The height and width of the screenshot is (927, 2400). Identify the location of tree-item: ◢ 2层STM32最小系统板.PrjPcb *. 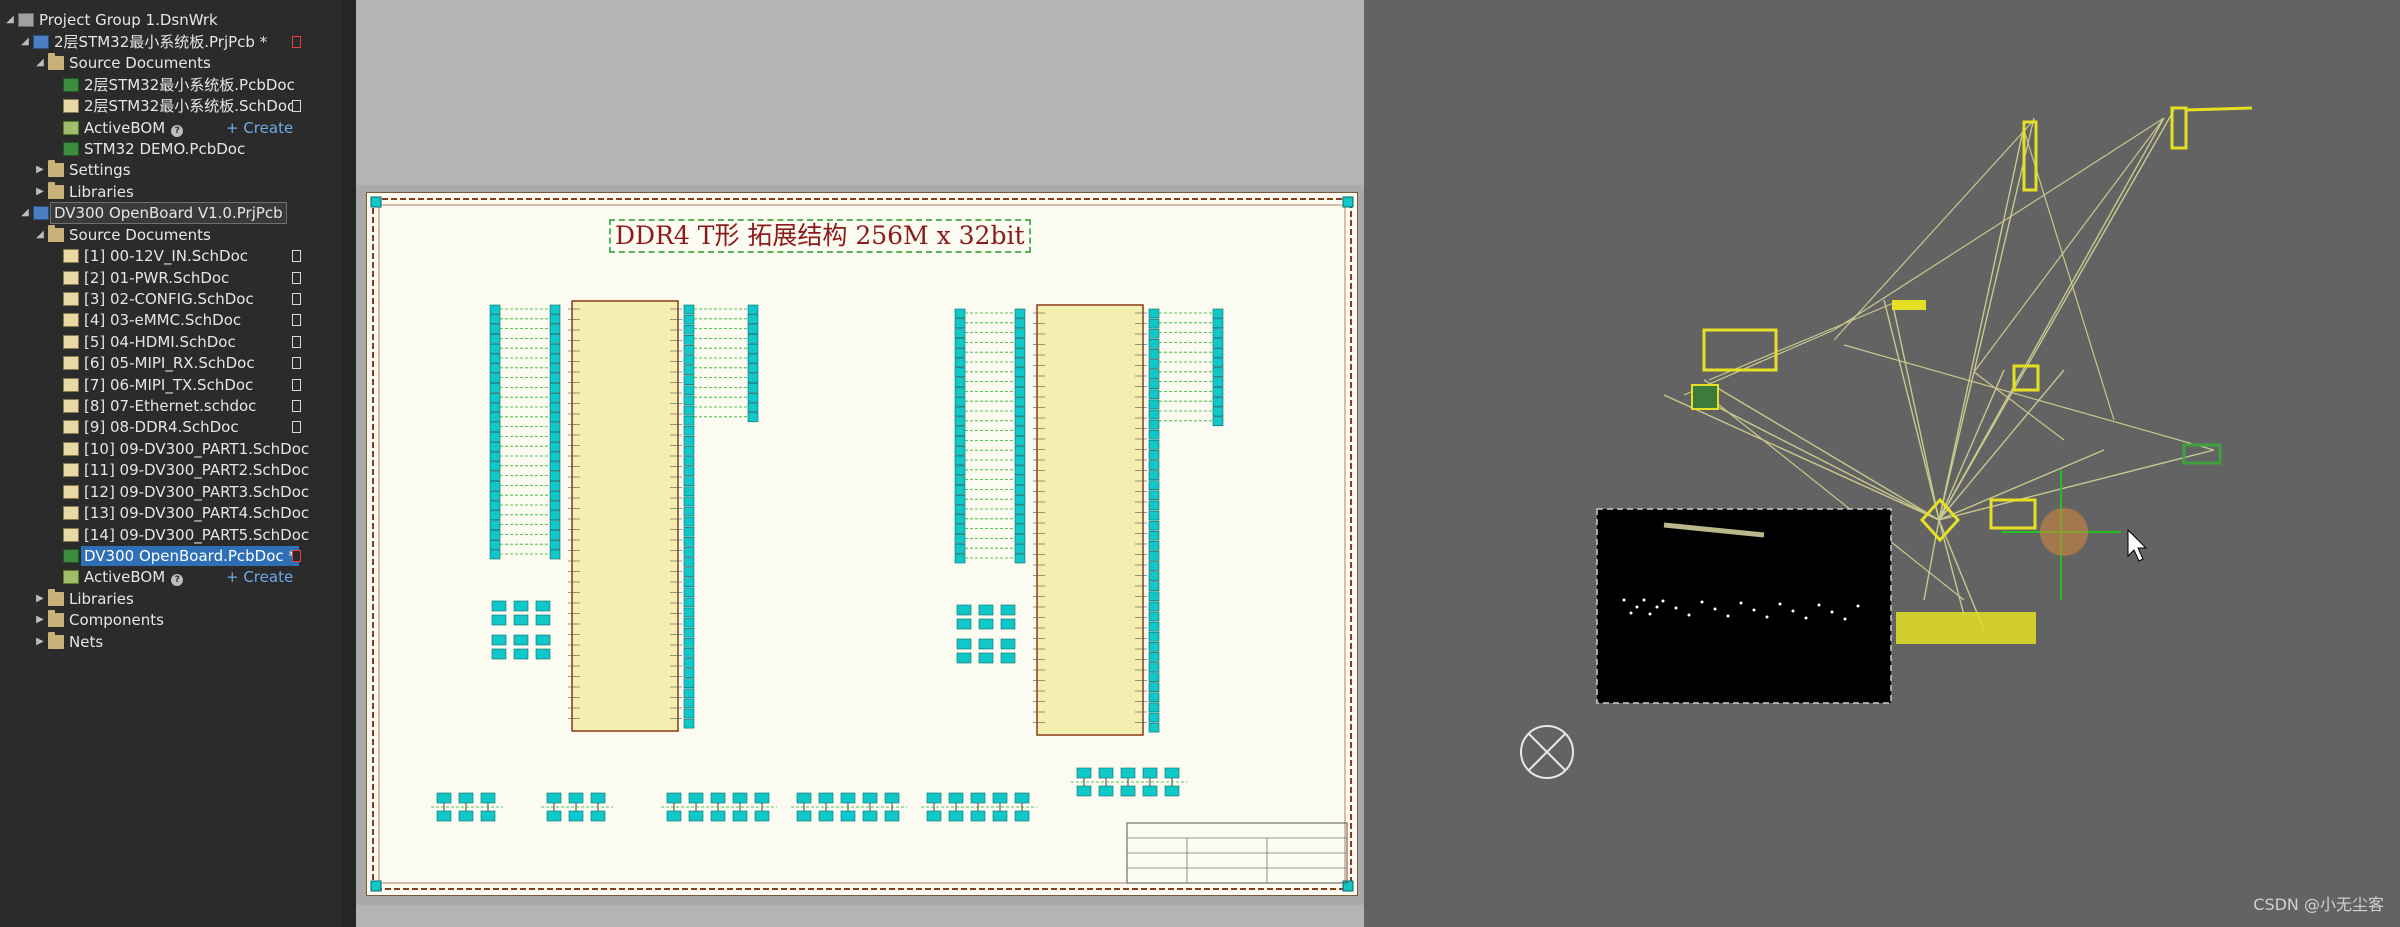
(171, 42).